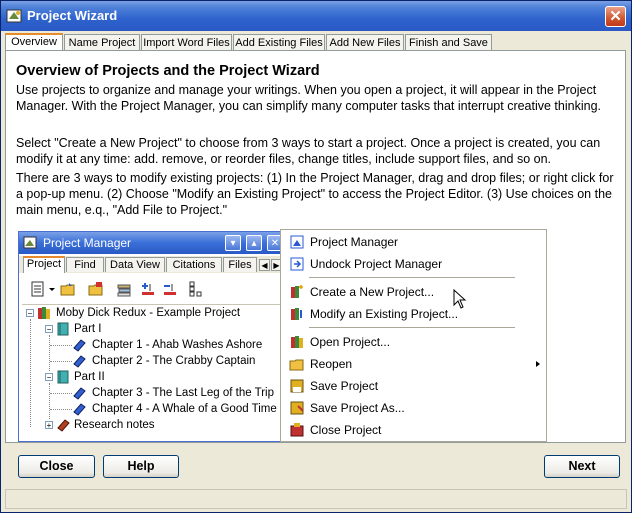 This screenshot has width=632, height=513. I want to click on menu-item-save-project: Save Project, so click(413, 386).